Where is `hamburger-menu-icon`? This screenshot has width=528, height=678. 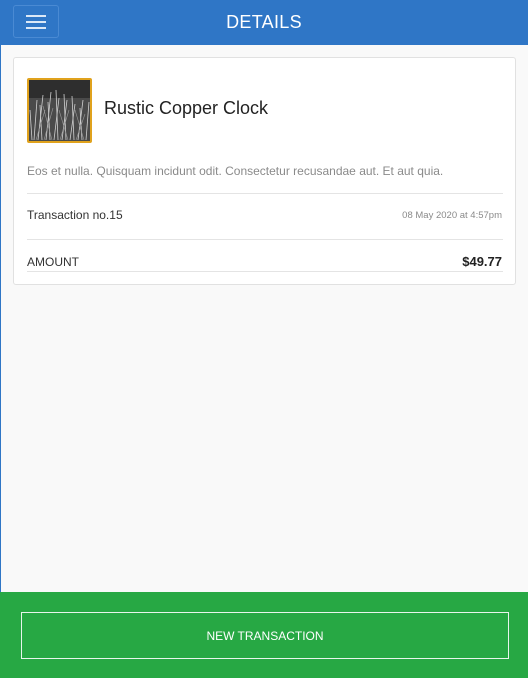 hamburger-menu-icon is located at coordinates (36, 21).